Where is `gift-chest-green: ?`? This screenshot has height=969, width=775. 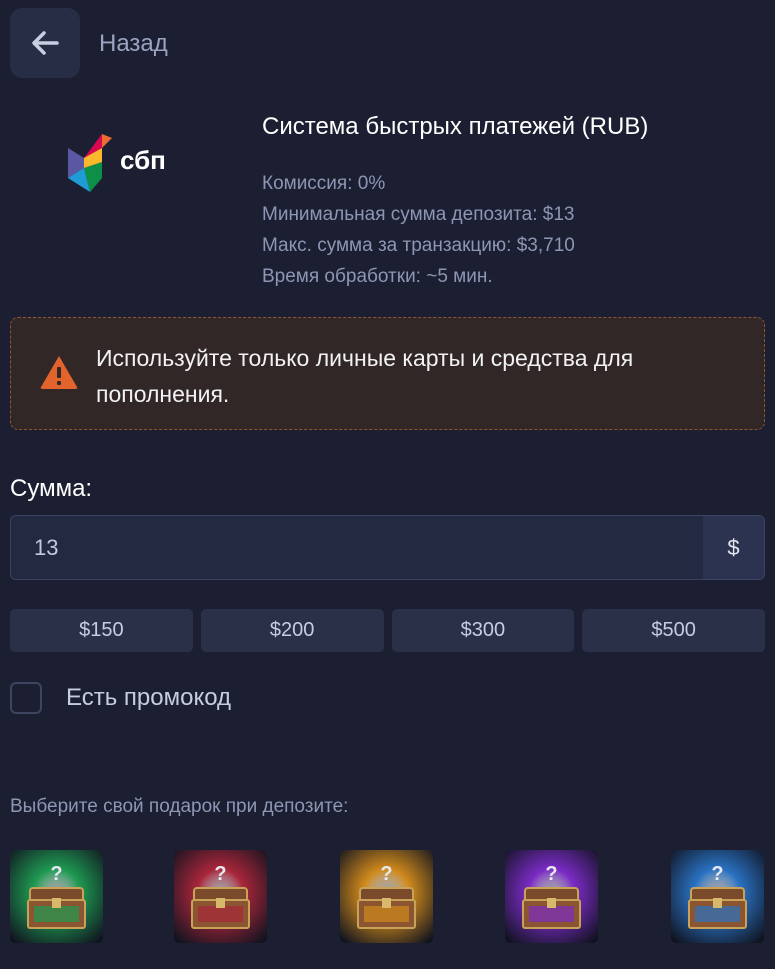 gift-chest-green: ? is located at coordinates (56, 896).